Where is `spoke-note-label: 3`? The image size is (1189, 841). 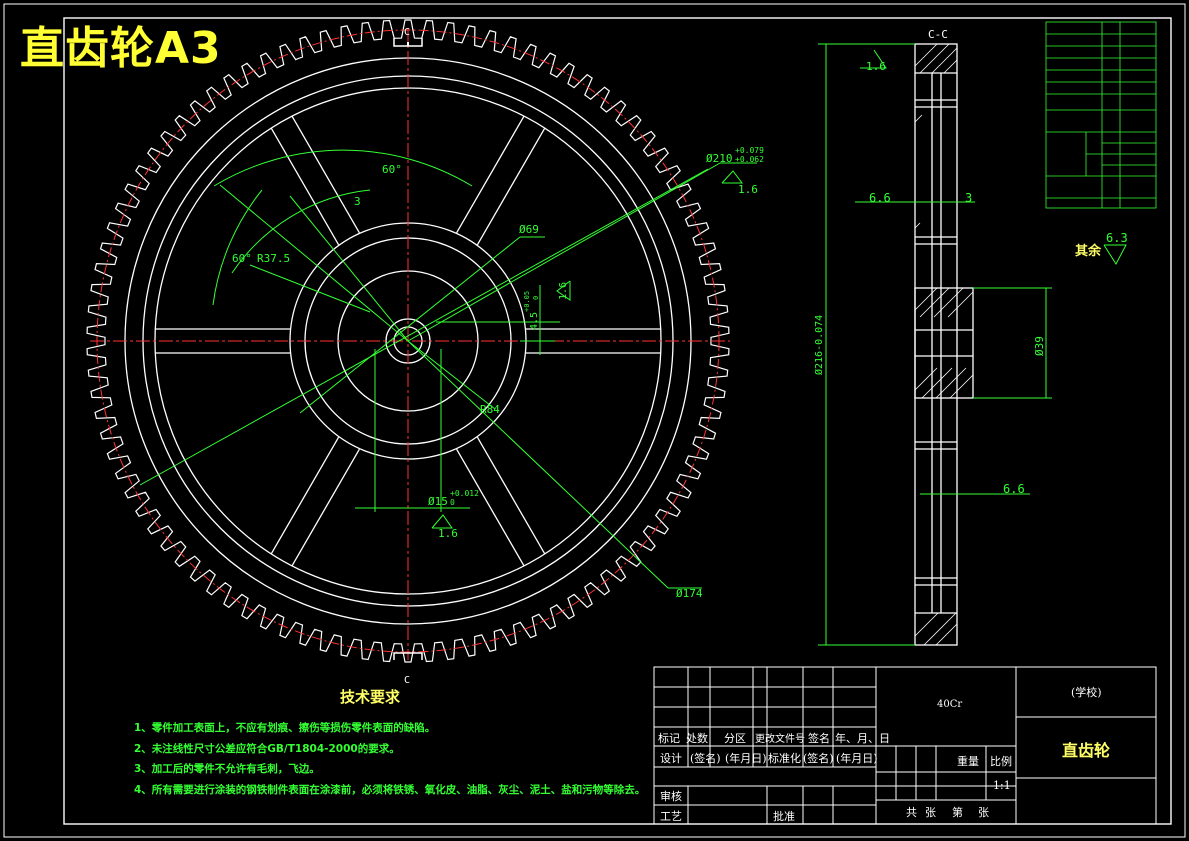 spoke-note-label: 3 is located at coordinates (357, 201).